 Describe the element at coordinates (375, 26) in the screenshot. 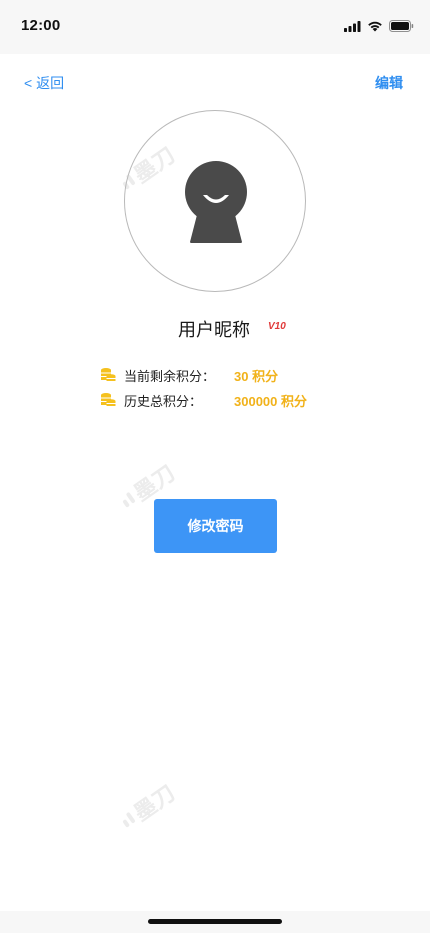

I see `wifi-icon` at that location.